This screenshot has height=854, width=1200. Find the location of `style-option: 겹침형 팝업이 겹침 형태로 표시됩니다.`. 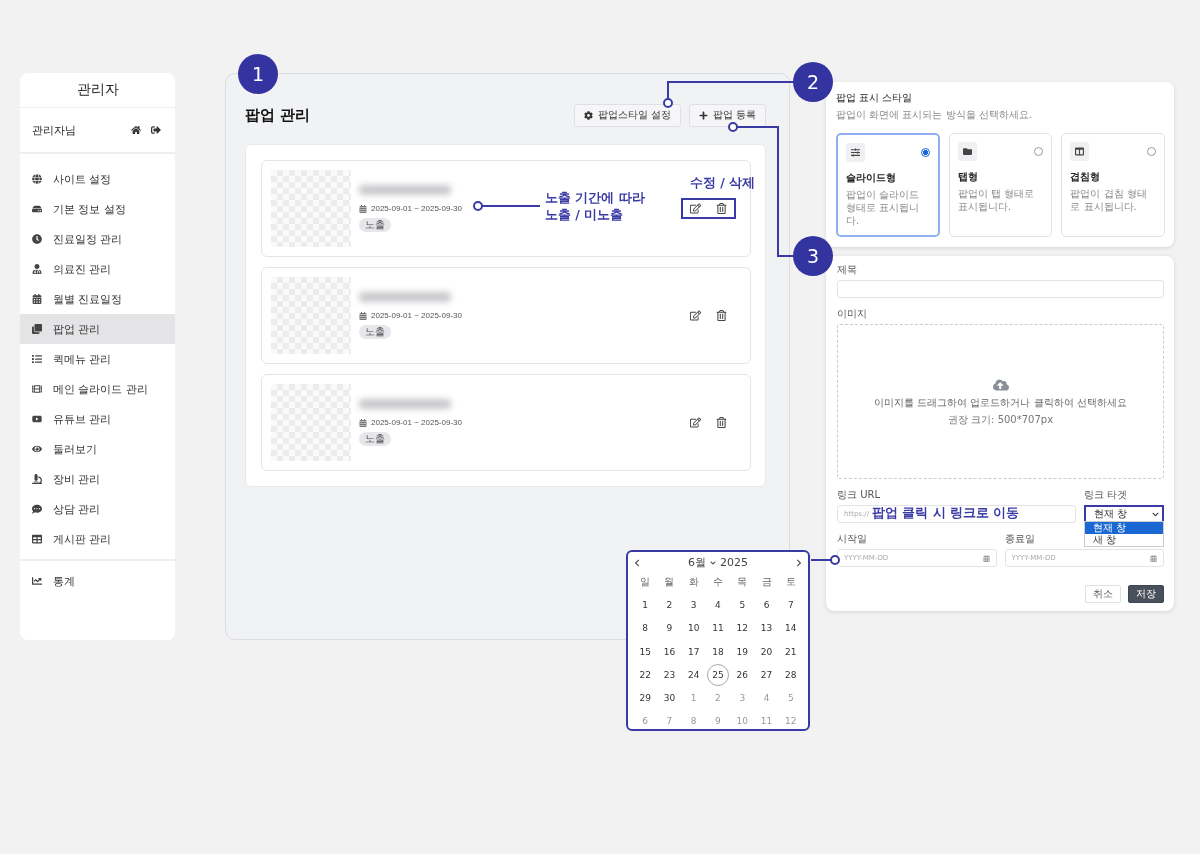

style-option: 겹침형 팝업이 겹침 형태로 표시됩니다. is located at coordinates (1113, 185).